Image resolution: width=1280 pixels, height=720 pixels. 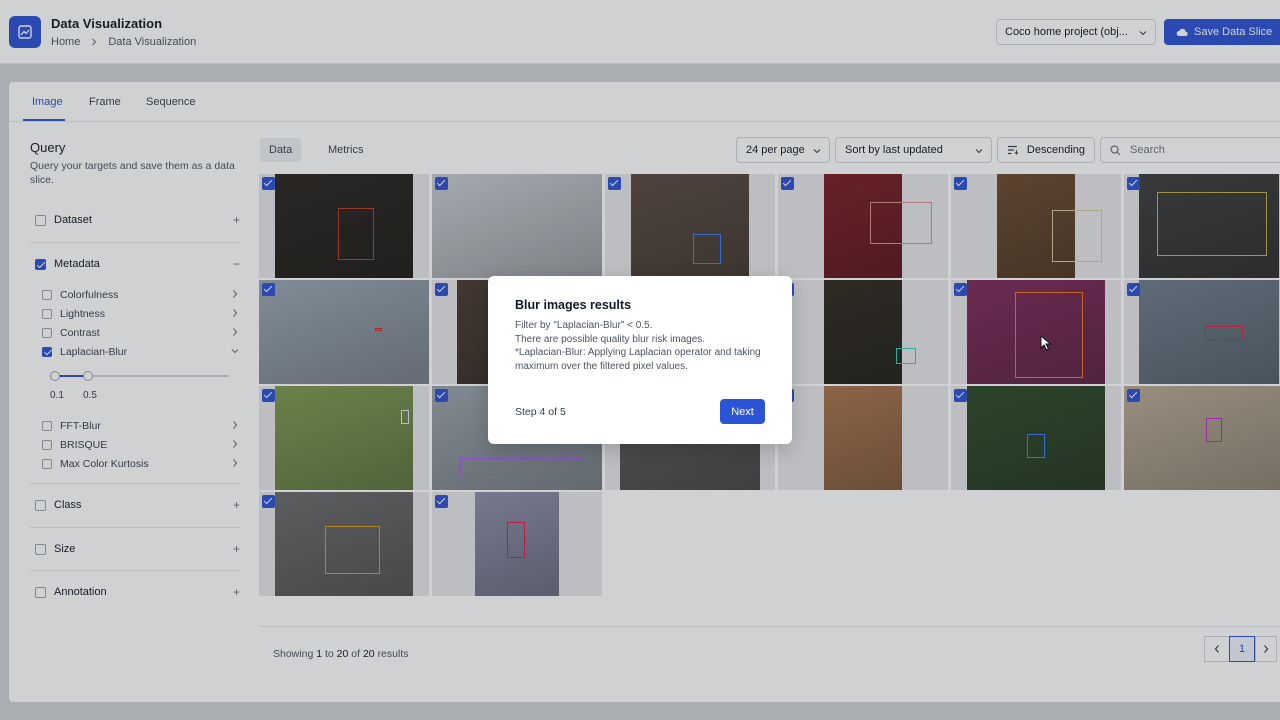 I want to click on next-button: Next, so click(x=742, y=411).